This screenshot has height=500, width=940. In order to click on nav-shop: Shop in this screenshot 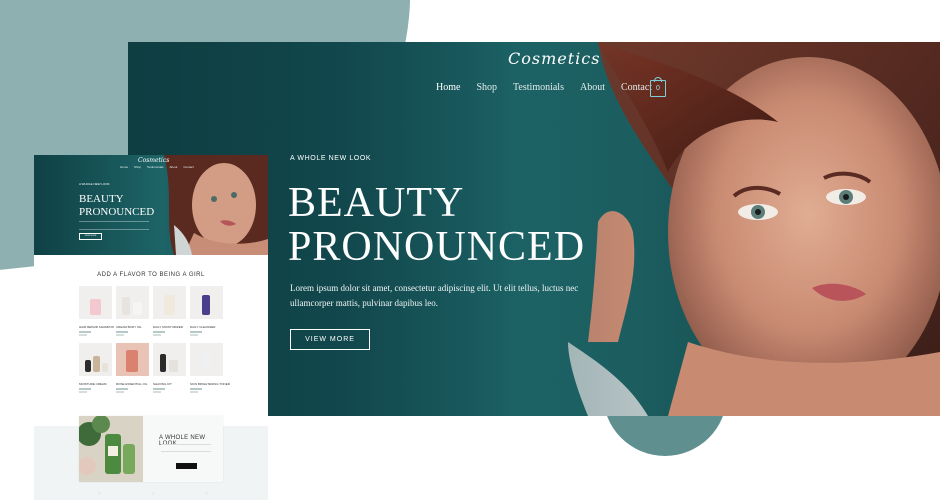, I will do `click(486, 87)`.